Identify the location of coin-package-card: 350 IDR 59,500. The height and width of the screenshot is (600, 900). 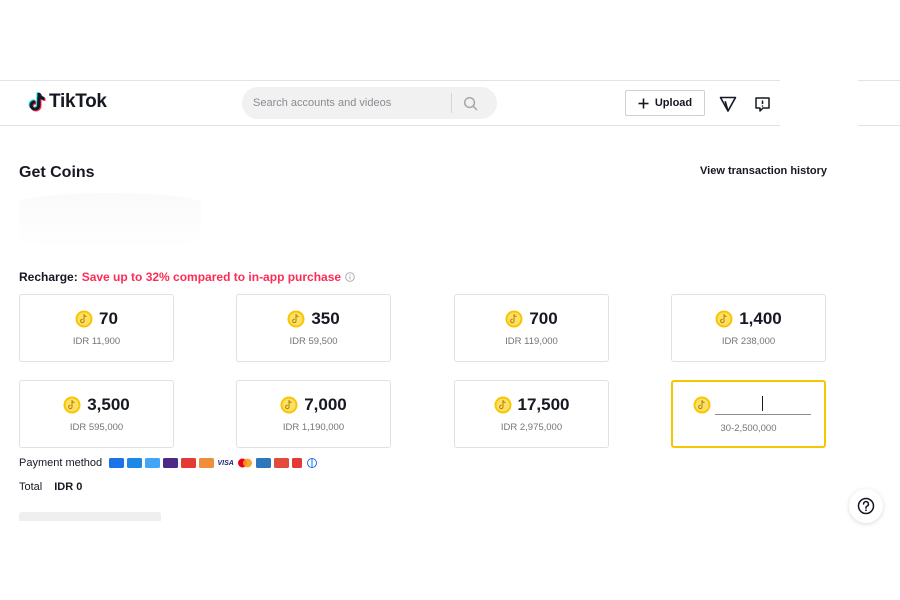
(313, 328).